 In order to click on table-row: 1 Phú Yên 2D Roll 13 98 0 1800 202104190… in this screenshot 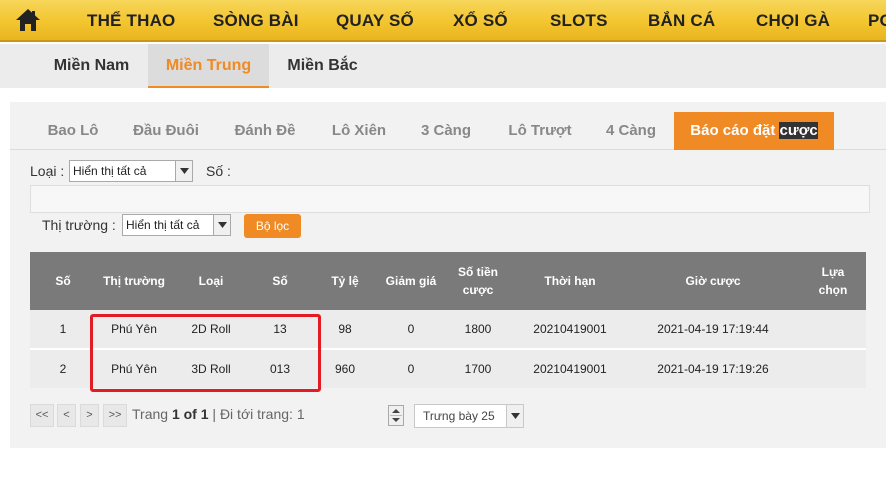, I will do `click(448, 329)`.